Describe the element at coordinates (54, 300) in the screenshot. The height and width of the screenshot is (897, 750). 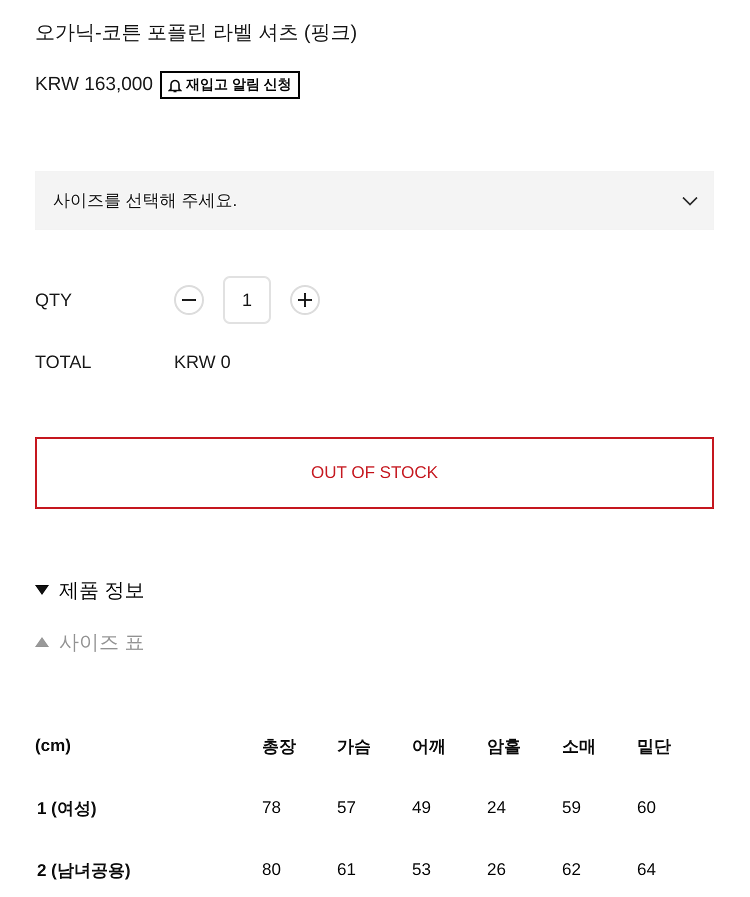
I see `quantity-label: QTY` at that location.